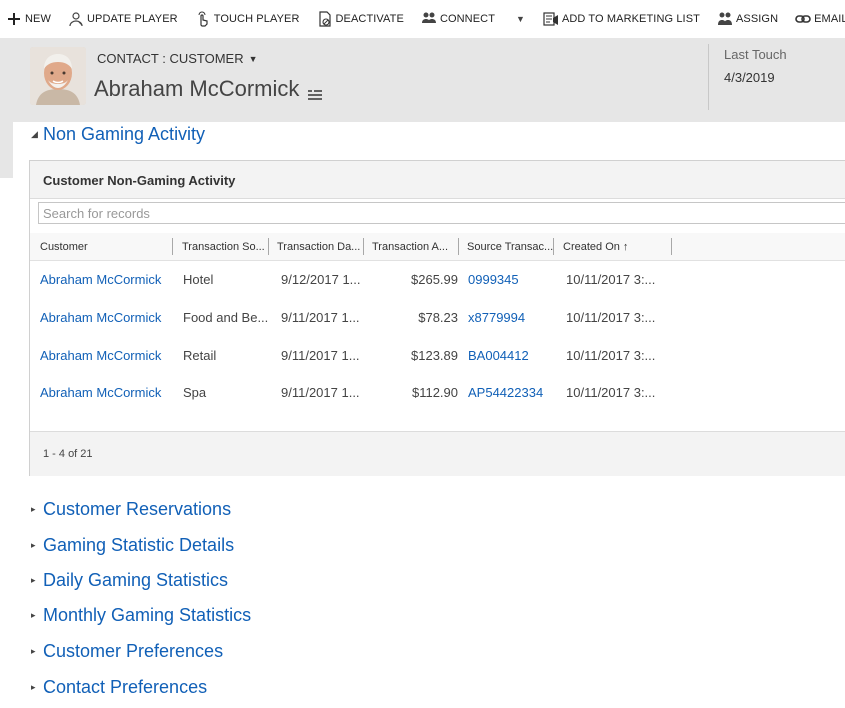  Describe the element at coordinates (139, 180) in the screenshot. I see `subgrid-title: Customer Non-Gaming Activity` at that location.